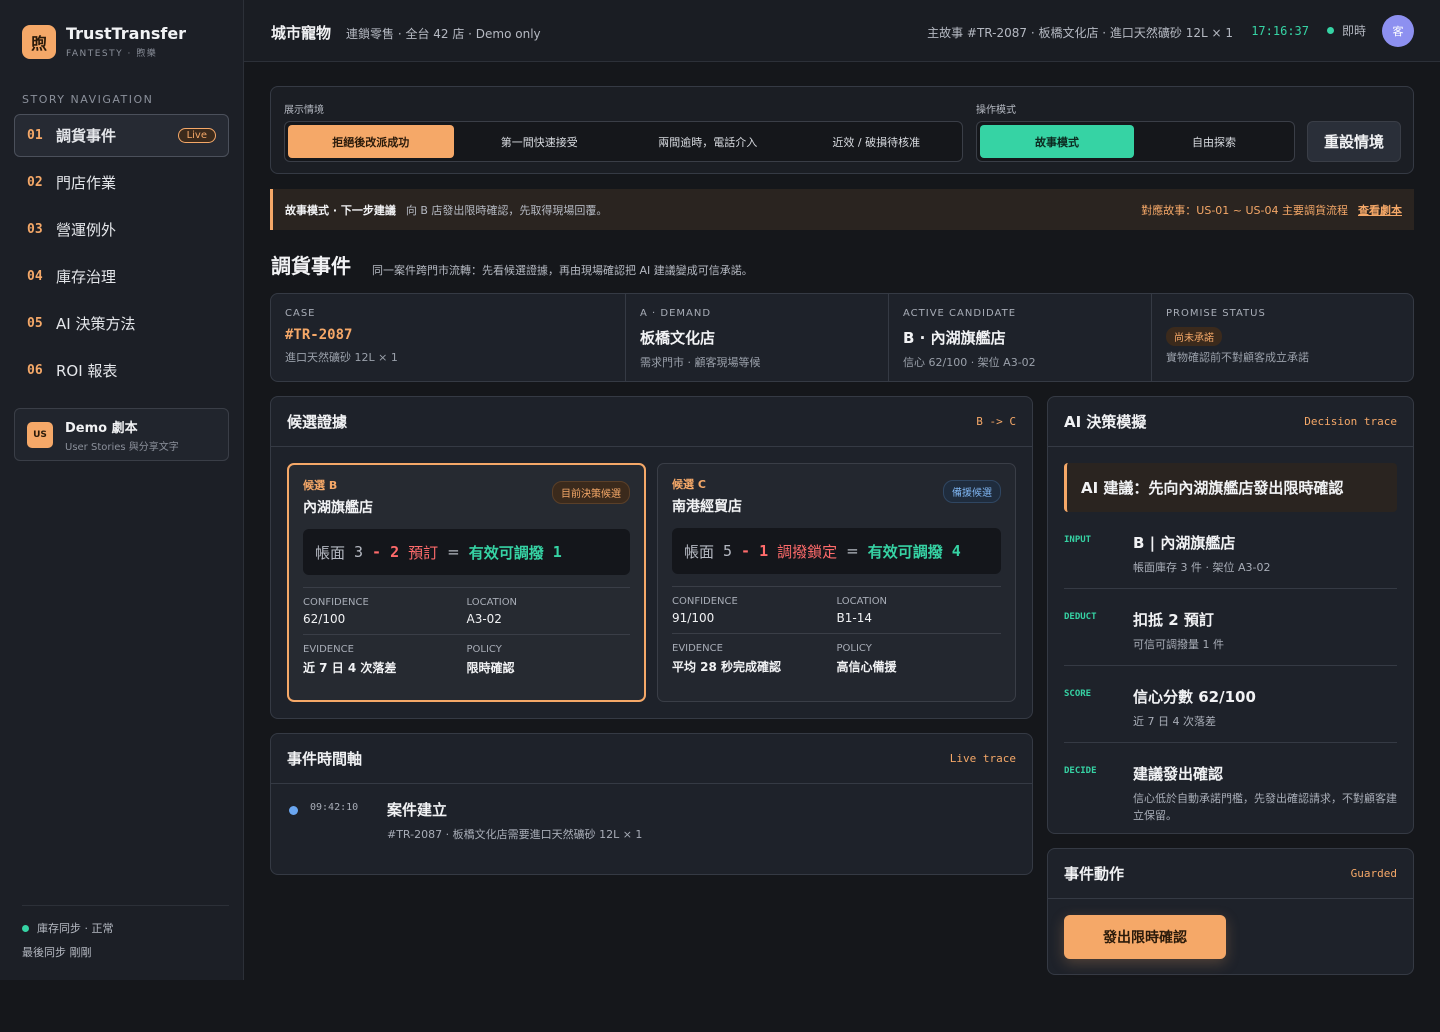  What do you see at coordinates (300, 313) in the screenshot?
I see `case-label: CASE` at bounding box center [300, 313].